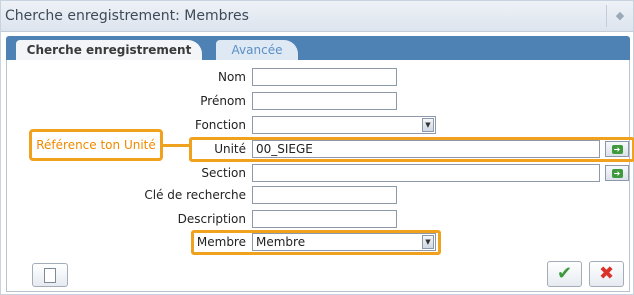 This screenshot has width=634, height=295. I want to click on row-cle: Clé de recherche, so click(319, 196).